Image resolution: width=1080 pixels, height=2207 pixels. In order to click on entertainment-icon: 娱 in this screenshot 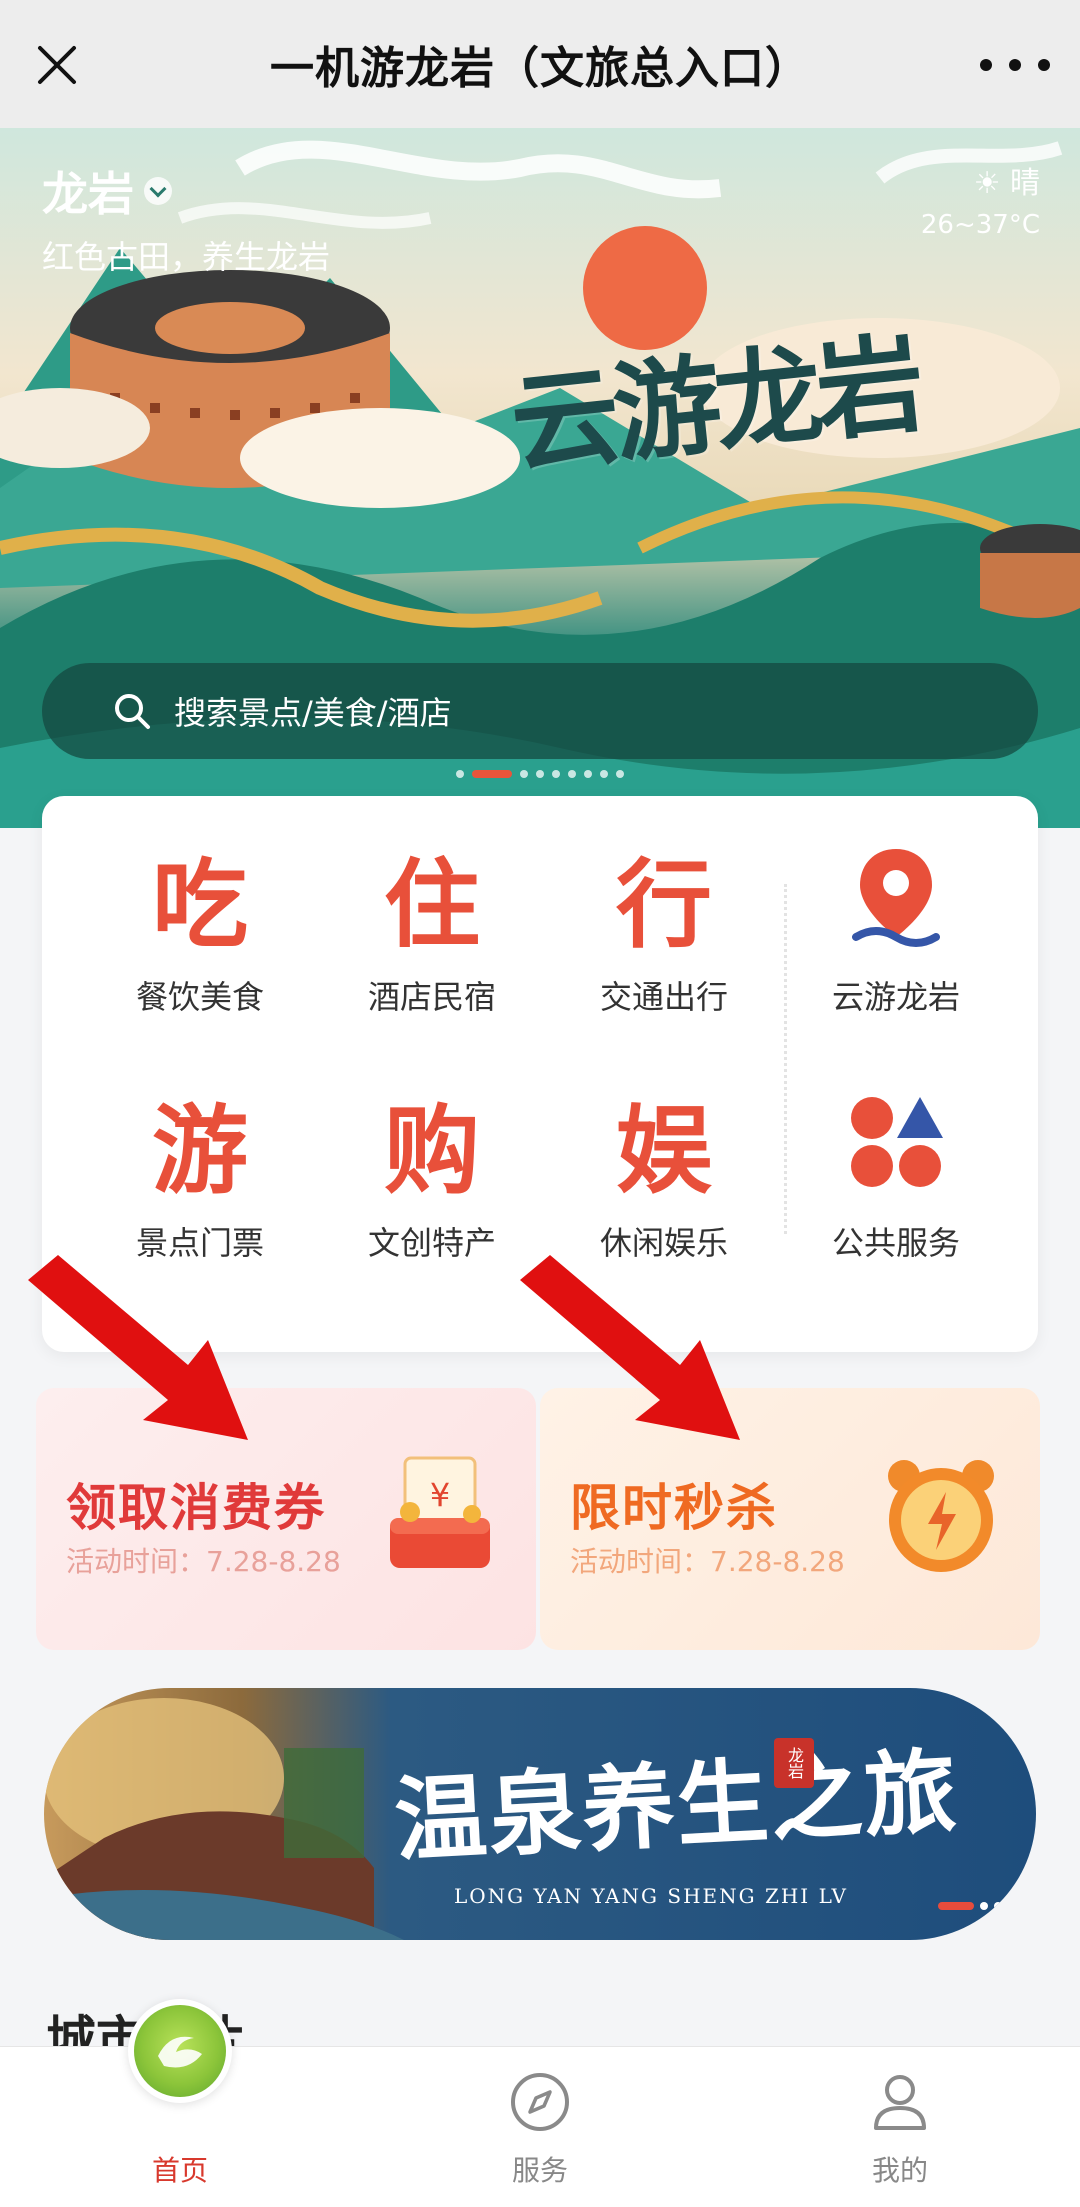, I will do `click(664, 1150)`.